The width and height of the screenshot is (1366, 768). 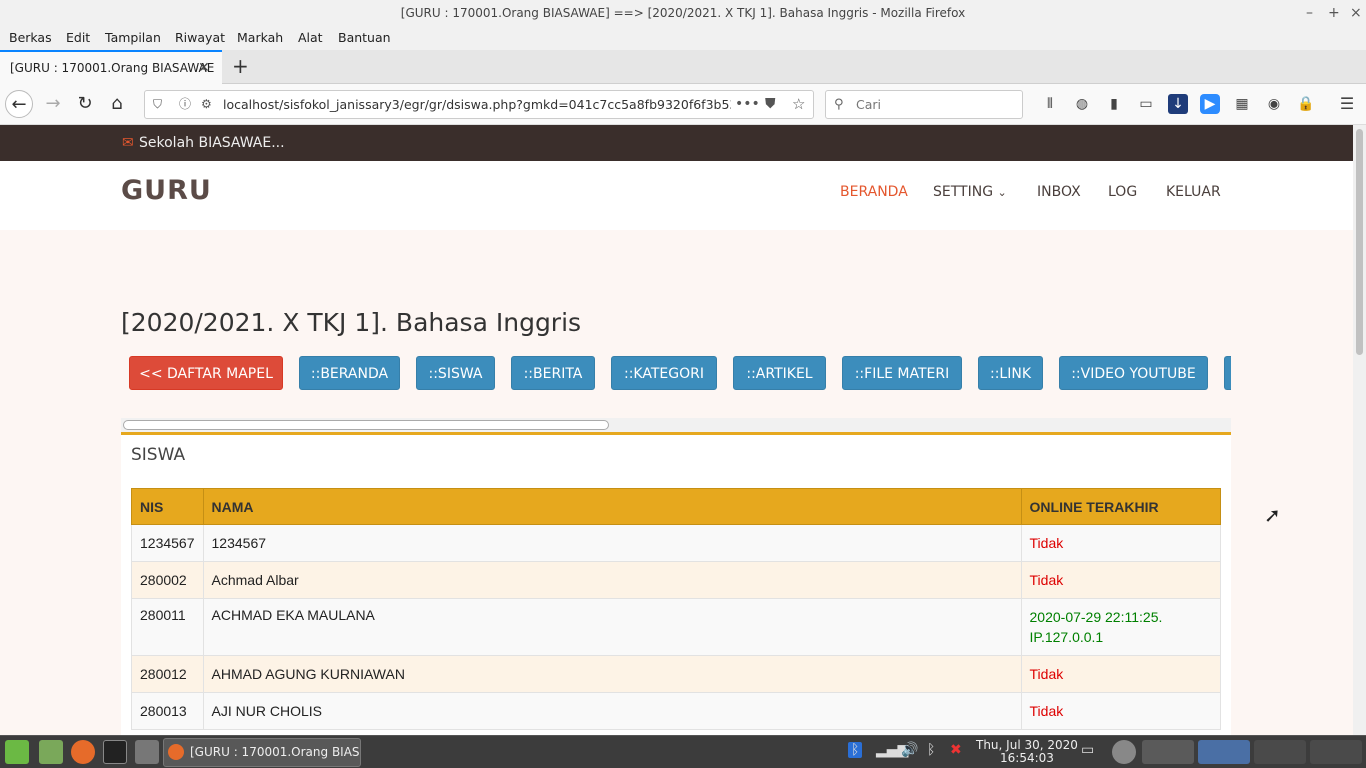 I want to click on nav-log: LOG, so click(x=1122, y=192).